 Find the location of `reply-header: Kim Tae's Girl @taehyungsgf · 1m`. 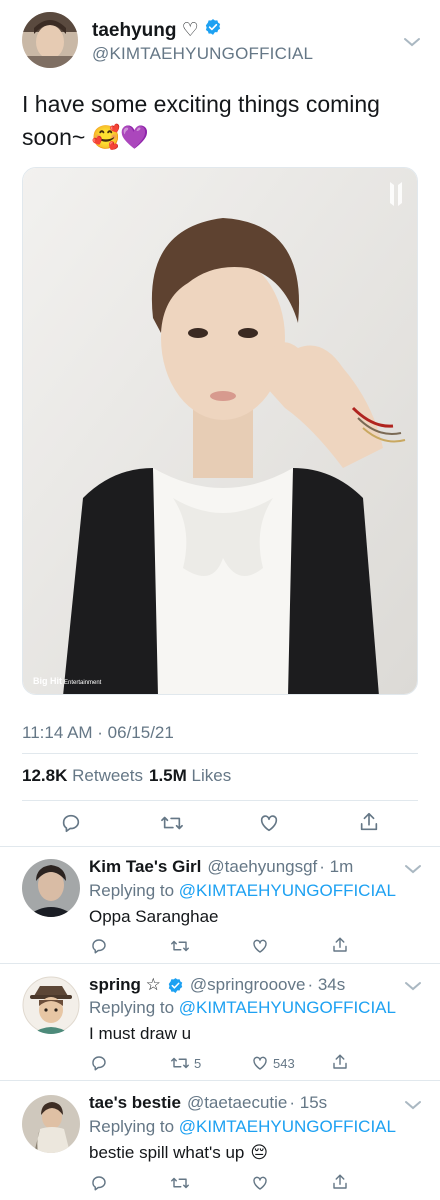

reply-header: Kim Tae's Girl @taehyungsgf · 1m is located at coordinates (221, 867).